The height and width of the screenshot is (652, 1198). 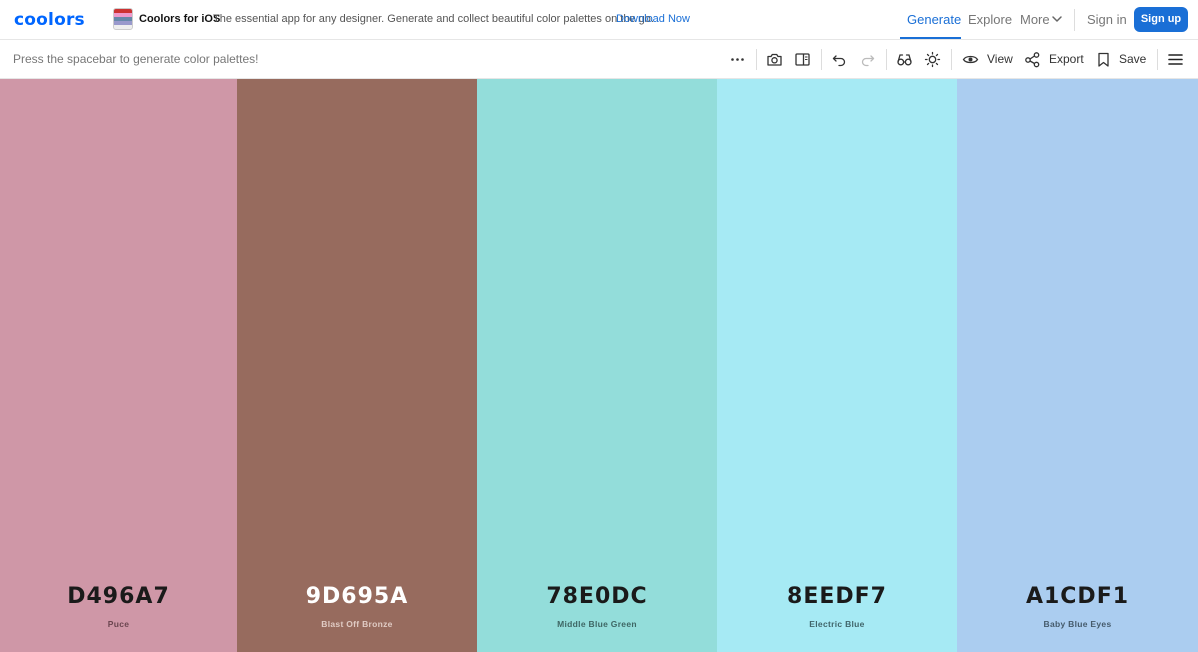 What do you see at coordinates (653, 19) in the screenshot?
I see `download-now-link: Download Now` at bounding box center [653, 19].